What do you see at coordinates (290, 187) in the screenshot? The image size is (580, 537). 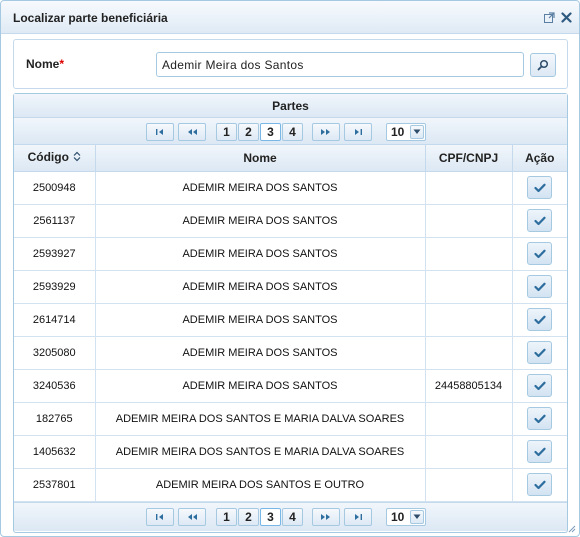 I see `table-row: 2500948 ADEMIR MEIRA DOS SANTOS` at bounding box center [290, 187].